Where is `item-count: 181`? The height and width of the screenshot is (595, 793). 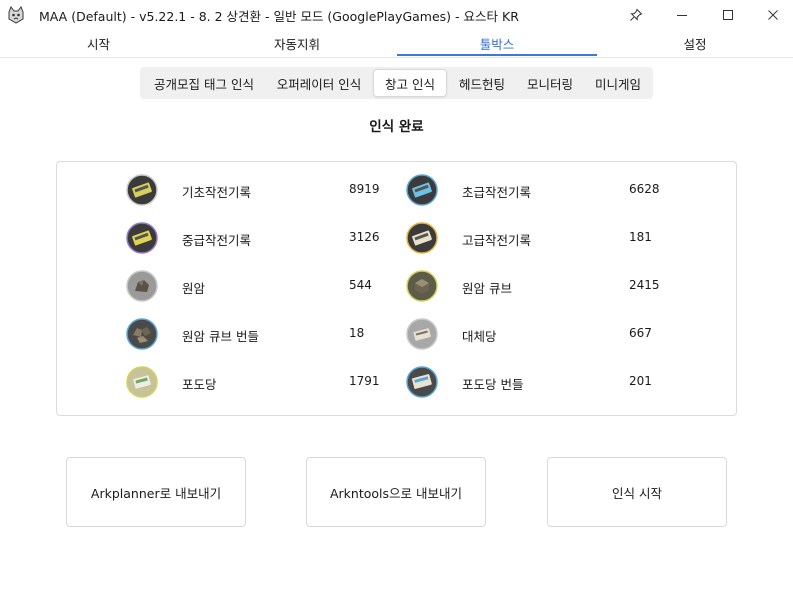
item-count: 181 is located at coordinates (640, 237).